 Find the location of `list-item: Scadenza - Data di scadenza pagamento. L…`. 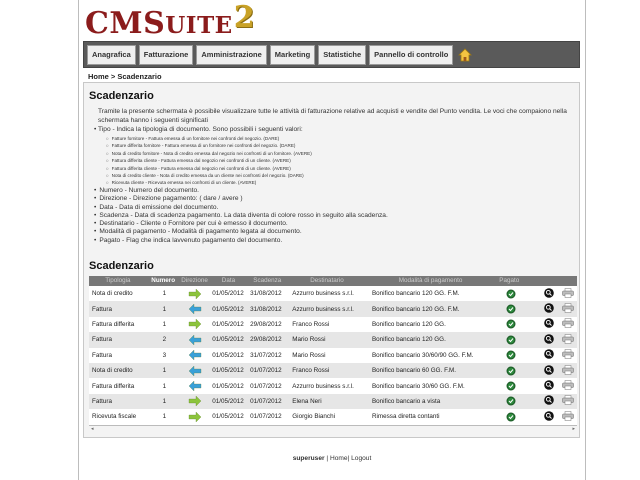

list-item: Scadenza - Data di scadenza pagamento. L… is located at coordinates (240, 216).